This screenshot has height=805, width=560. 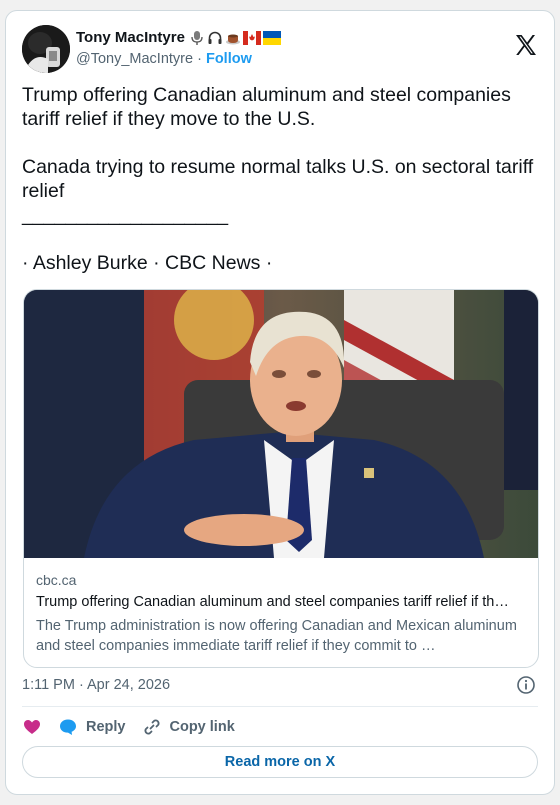 I want to click on copy-link-label: Copy link, so click(x=202, y=727).